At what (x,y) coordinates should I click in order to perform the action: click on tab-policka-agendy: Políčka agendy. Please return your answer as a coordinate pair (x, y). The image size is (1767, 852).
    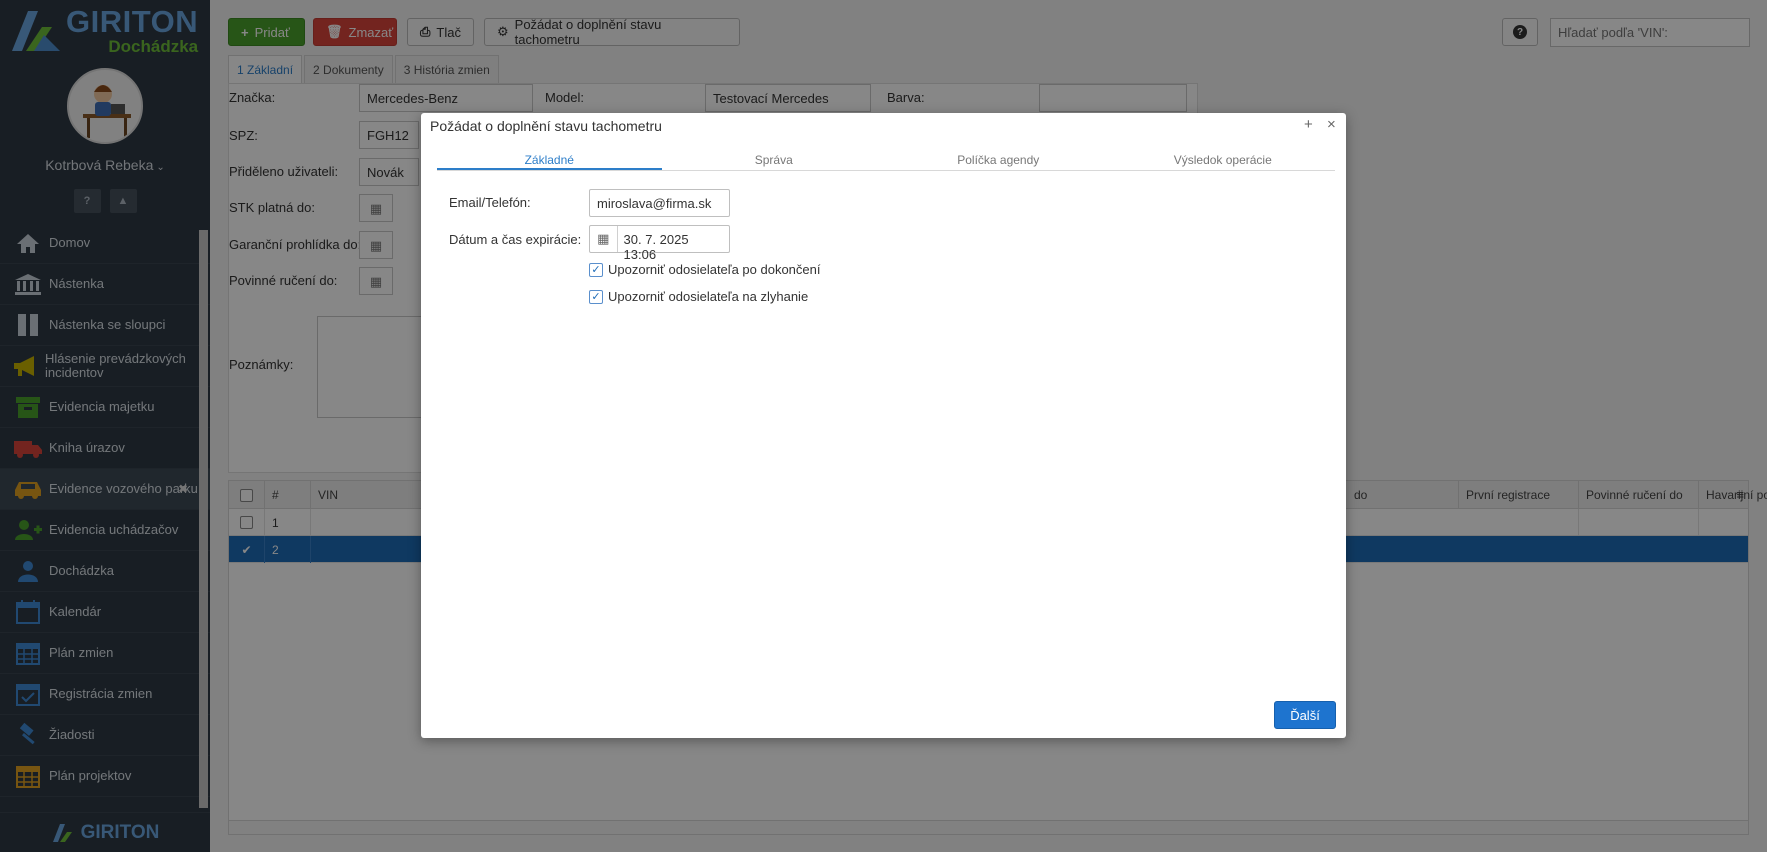
    Looking at the image, I should click on (998, 160).